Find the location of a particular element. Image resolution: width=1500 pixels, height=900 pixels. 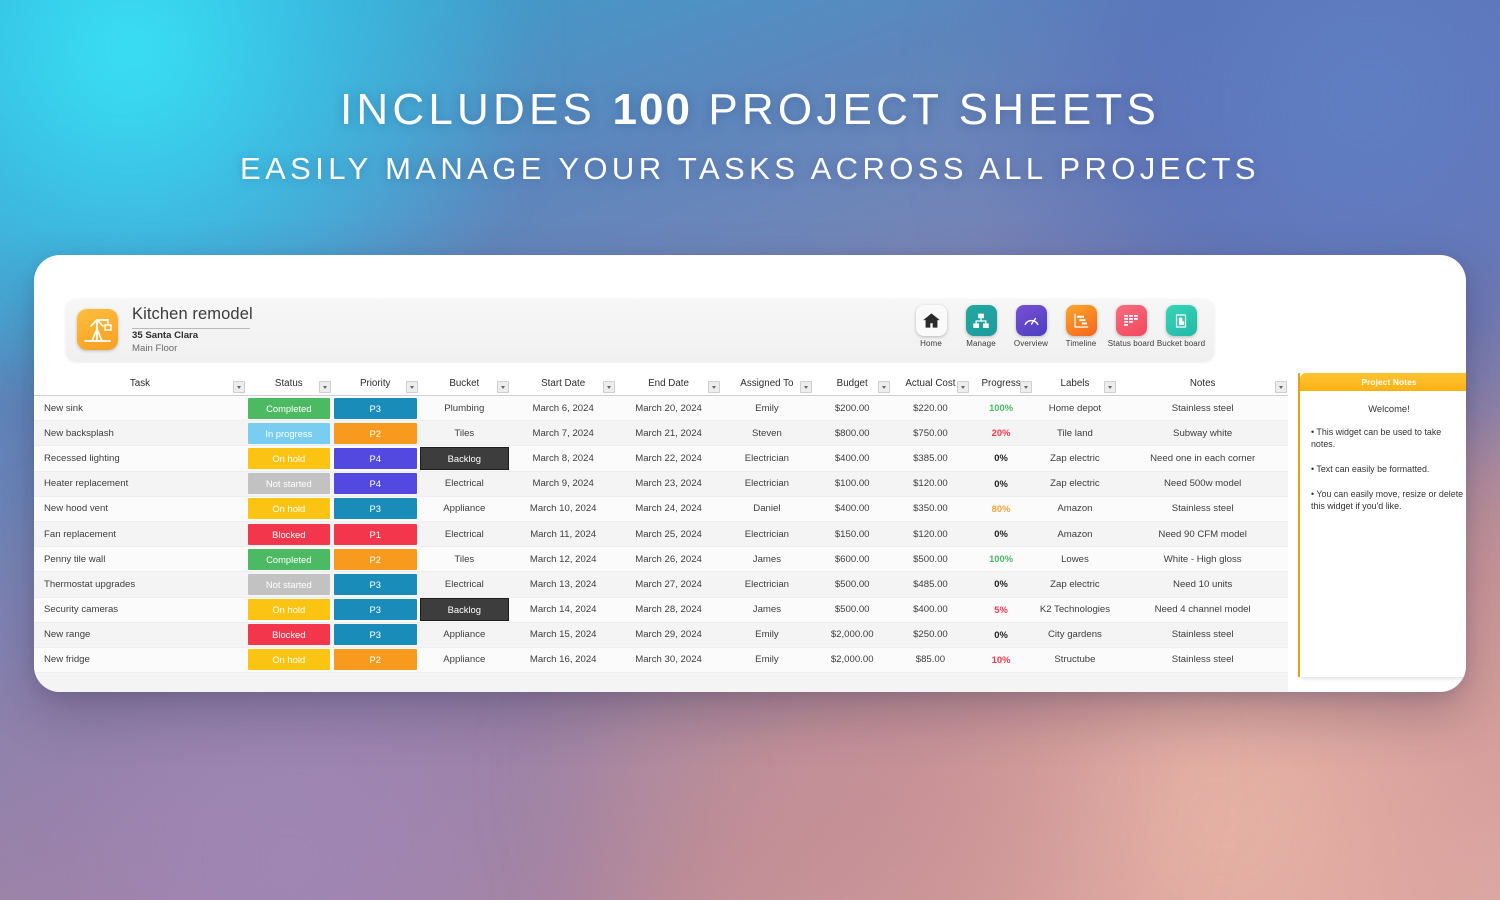

cell-start-date: March 10, 2024 is located at coordinates (563, 509).